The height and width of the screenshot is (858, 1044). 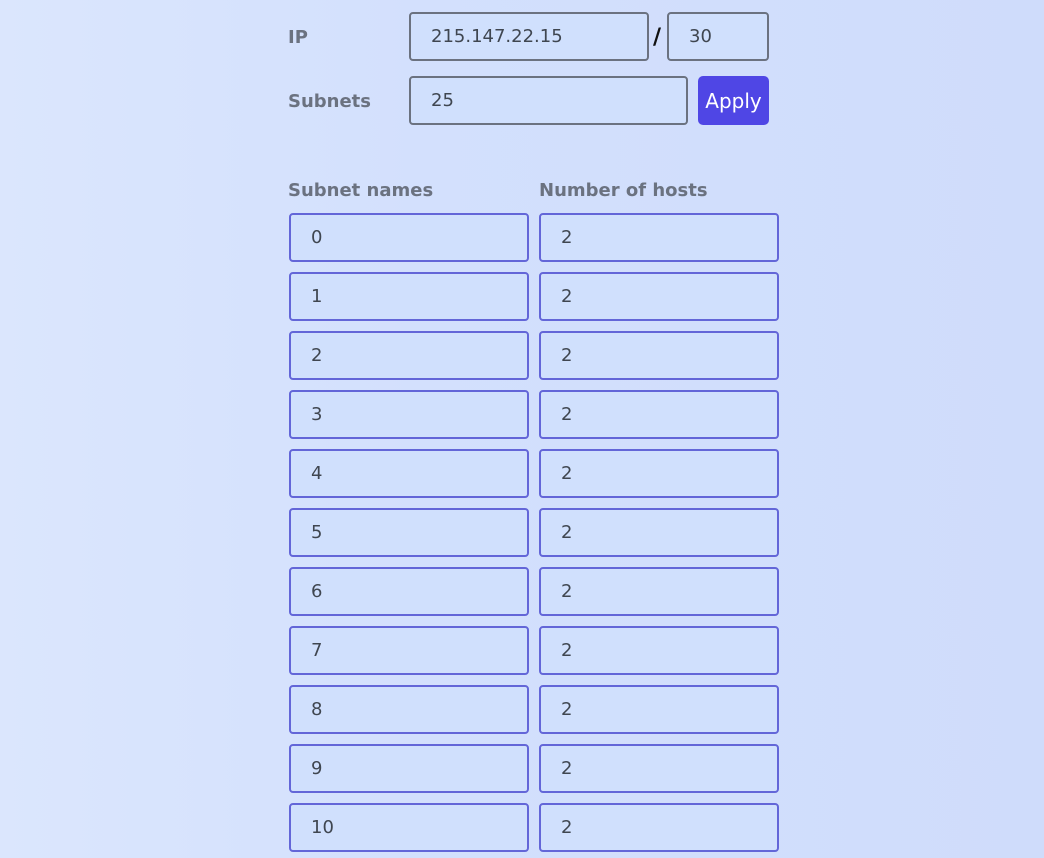 I want to click on subnet-name-input: 10, so click(x=409, y=827).